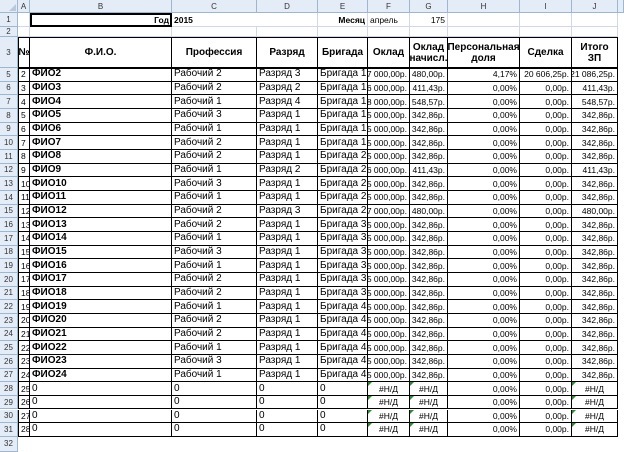 Image resolution: width=624 pixels, height=452 pixels. Describe the element at coordinates (214, 402) in the screenshot. I see `table-cell-r26-c2: 0` at that location.